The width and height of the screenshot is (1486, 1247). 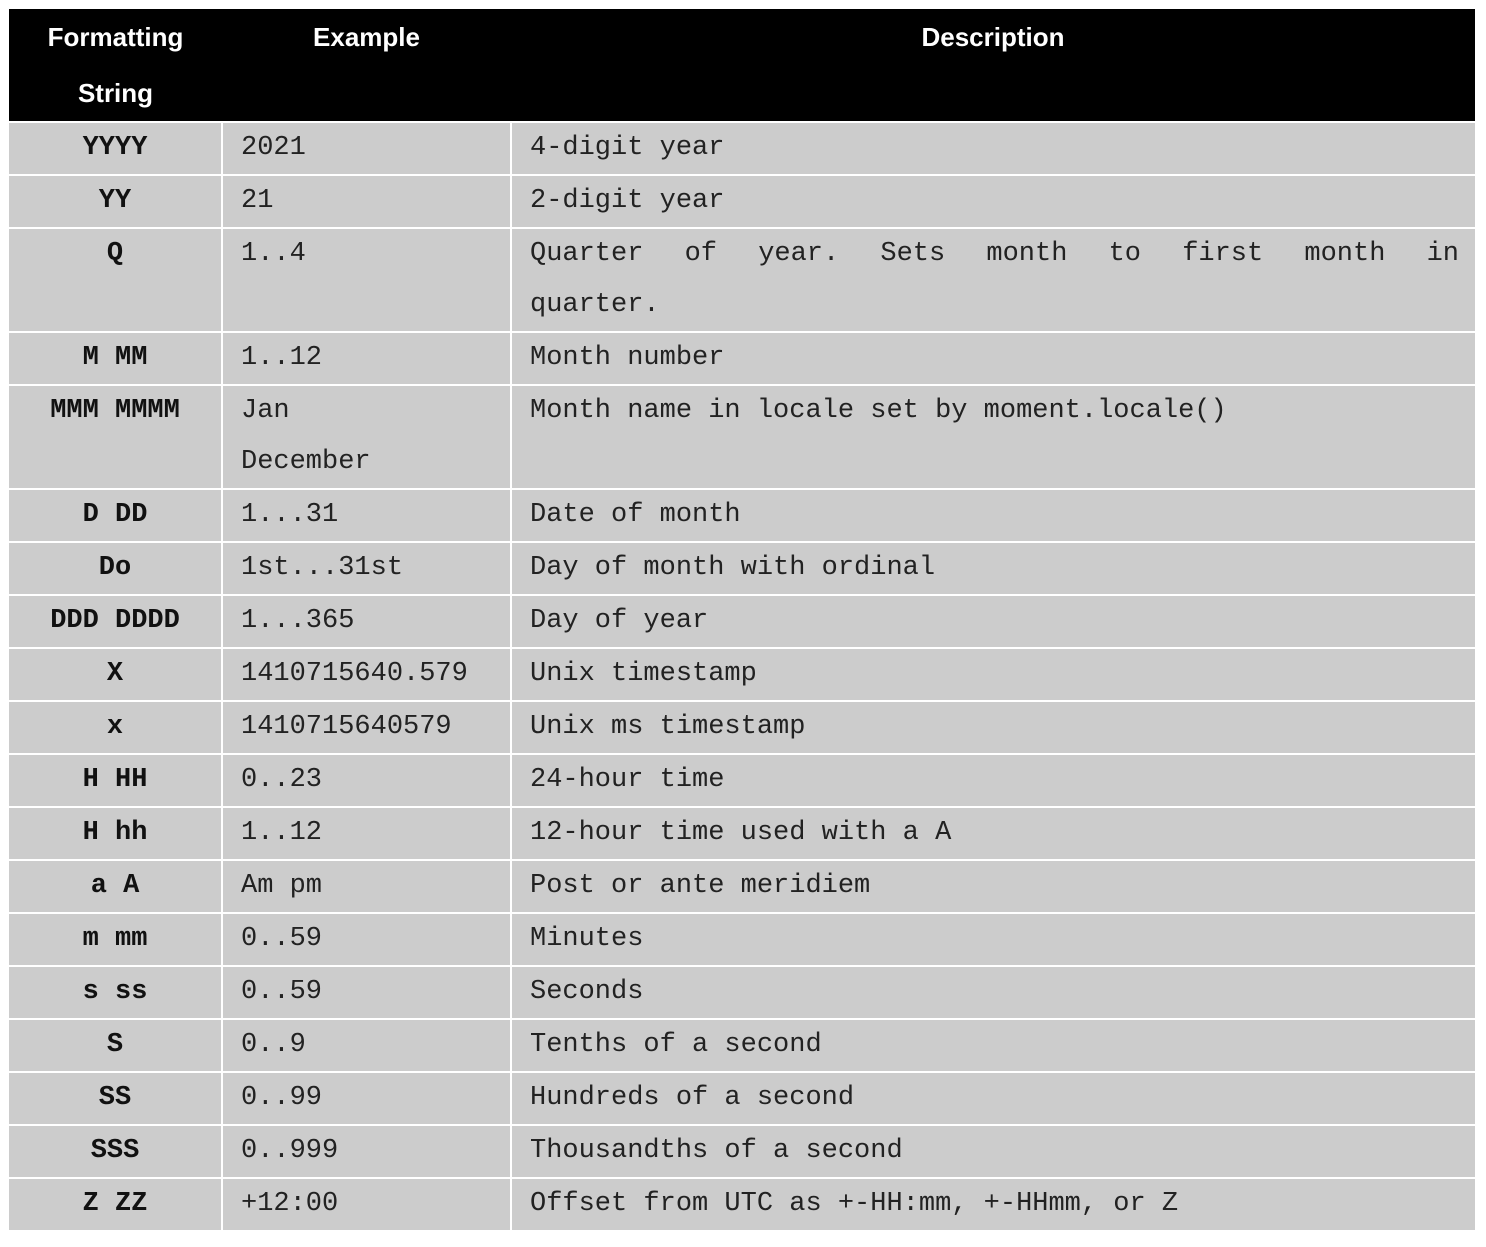 What do you see at coordinates (366, 201) in the screenshot?
I see `example-cell: 21` at bounding box center [366, 201].